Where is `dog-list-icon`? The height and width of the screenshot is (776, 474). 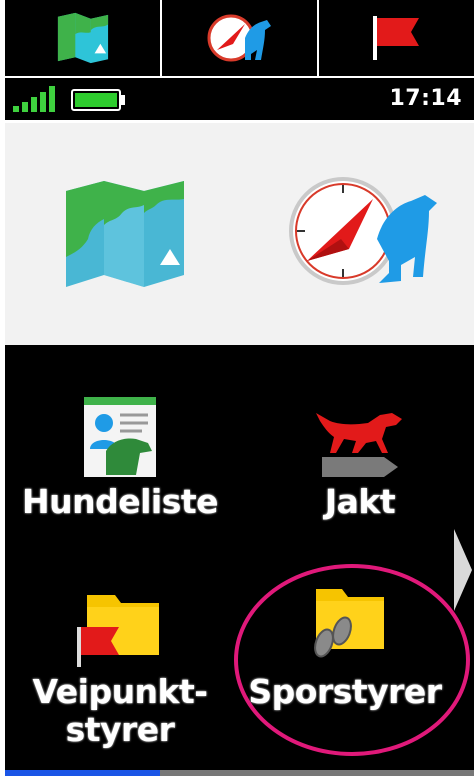
dog-list-icon is located at coordinates (120, 437).